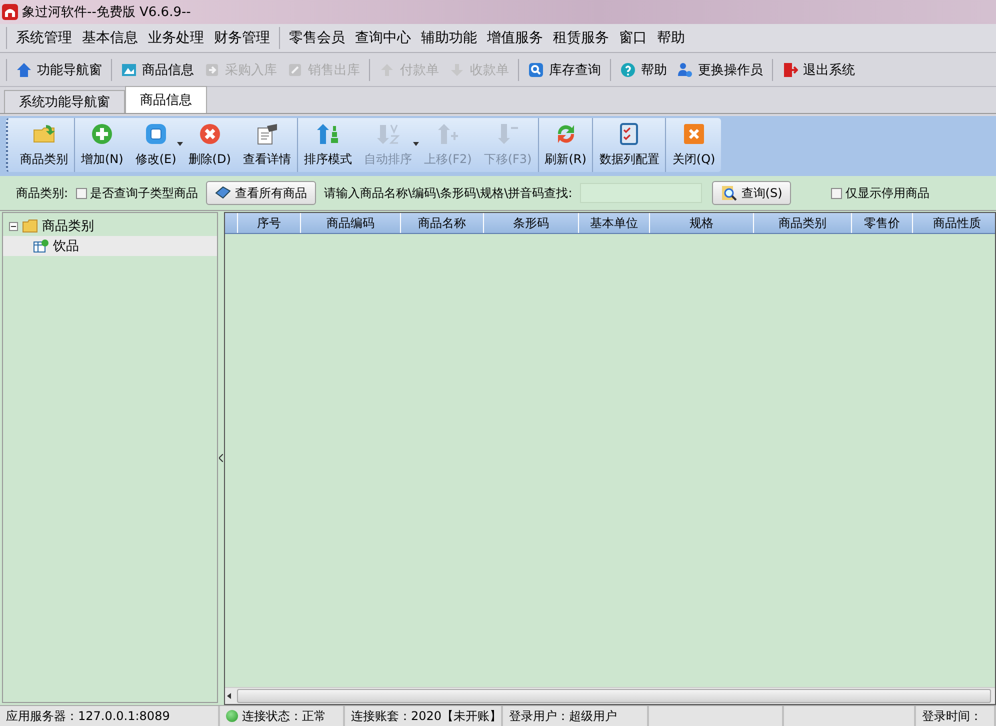  What do you see at coordinates (694, 134) in the screenshot?
I see `close-square-icon` at bounding box center [694, 134].